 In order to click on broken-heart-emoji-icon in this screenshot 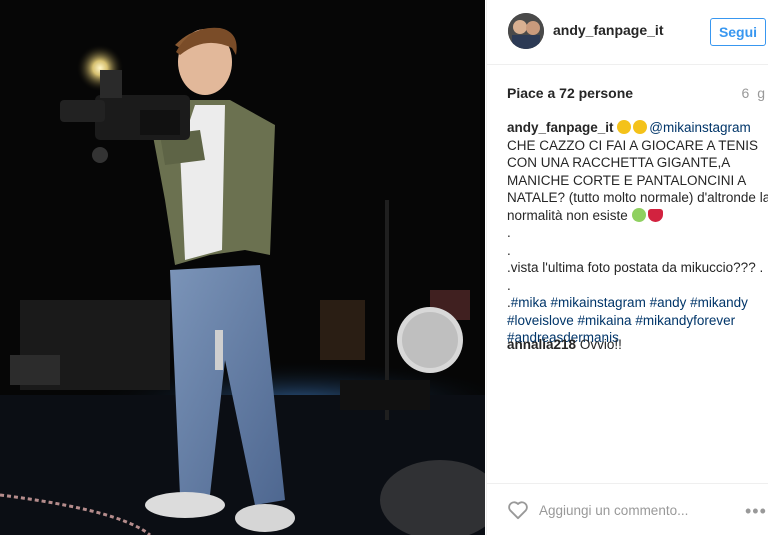, I will do `click(655, 215)`.